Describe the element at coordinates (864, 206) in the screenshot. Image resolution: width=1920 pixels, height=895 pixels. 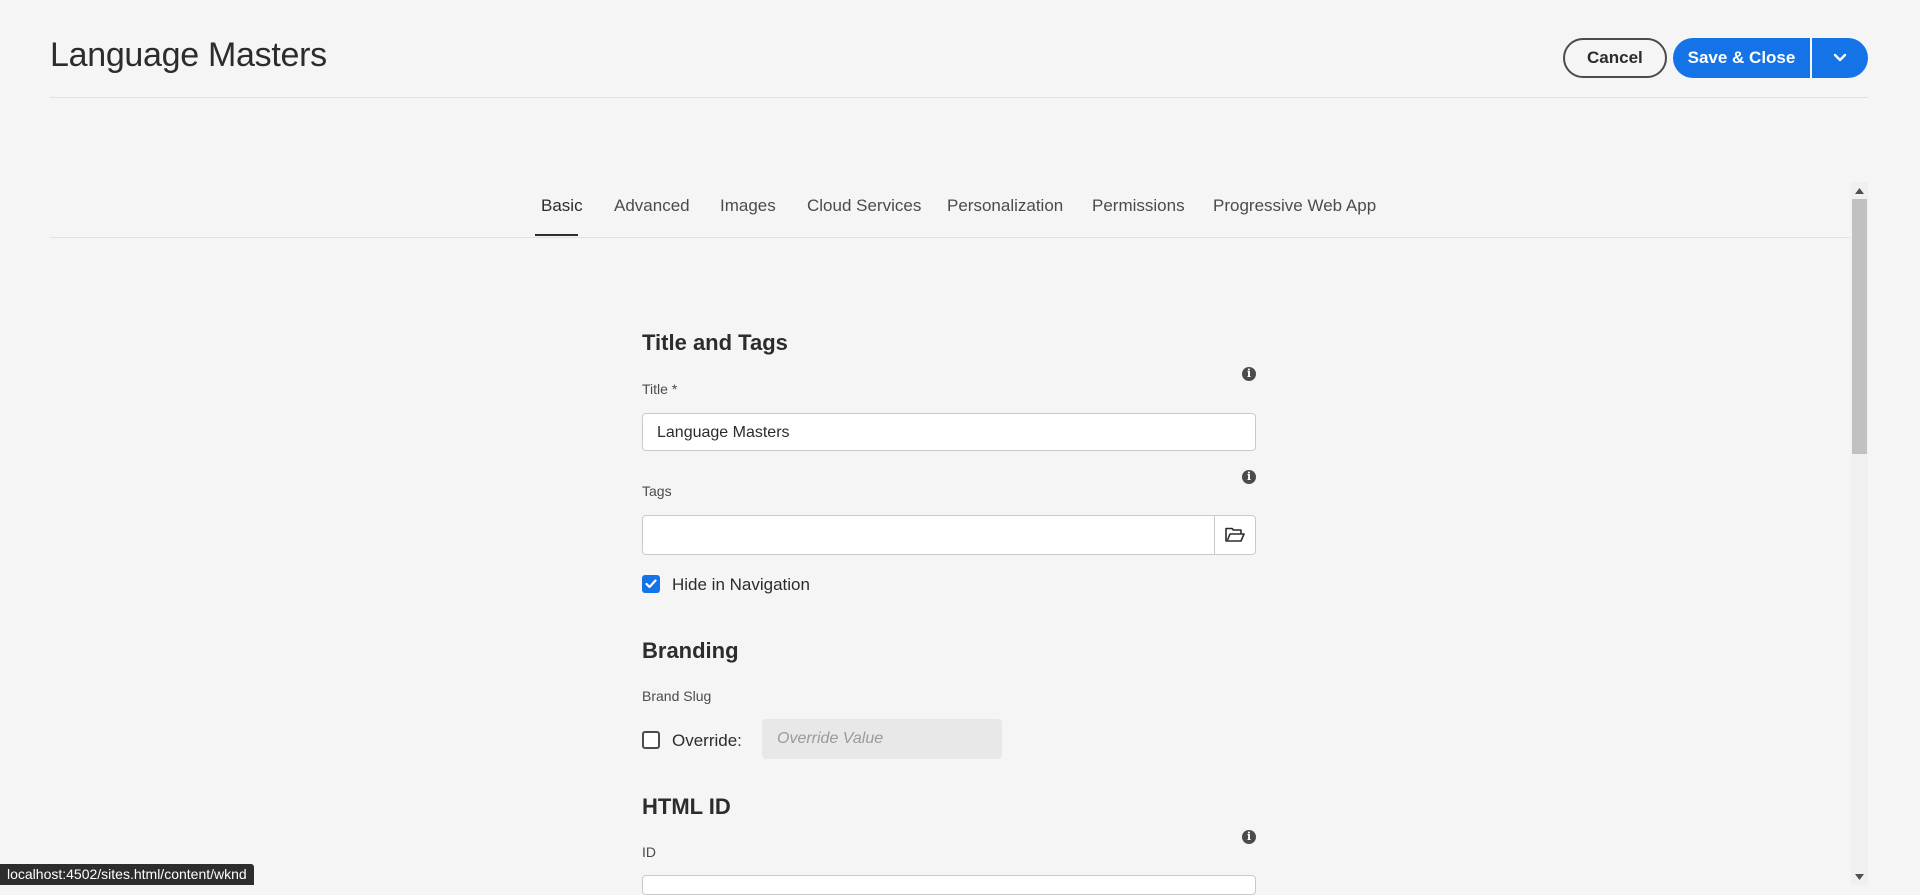
I see `tab-cloud-services: Cloud Services` at that location.